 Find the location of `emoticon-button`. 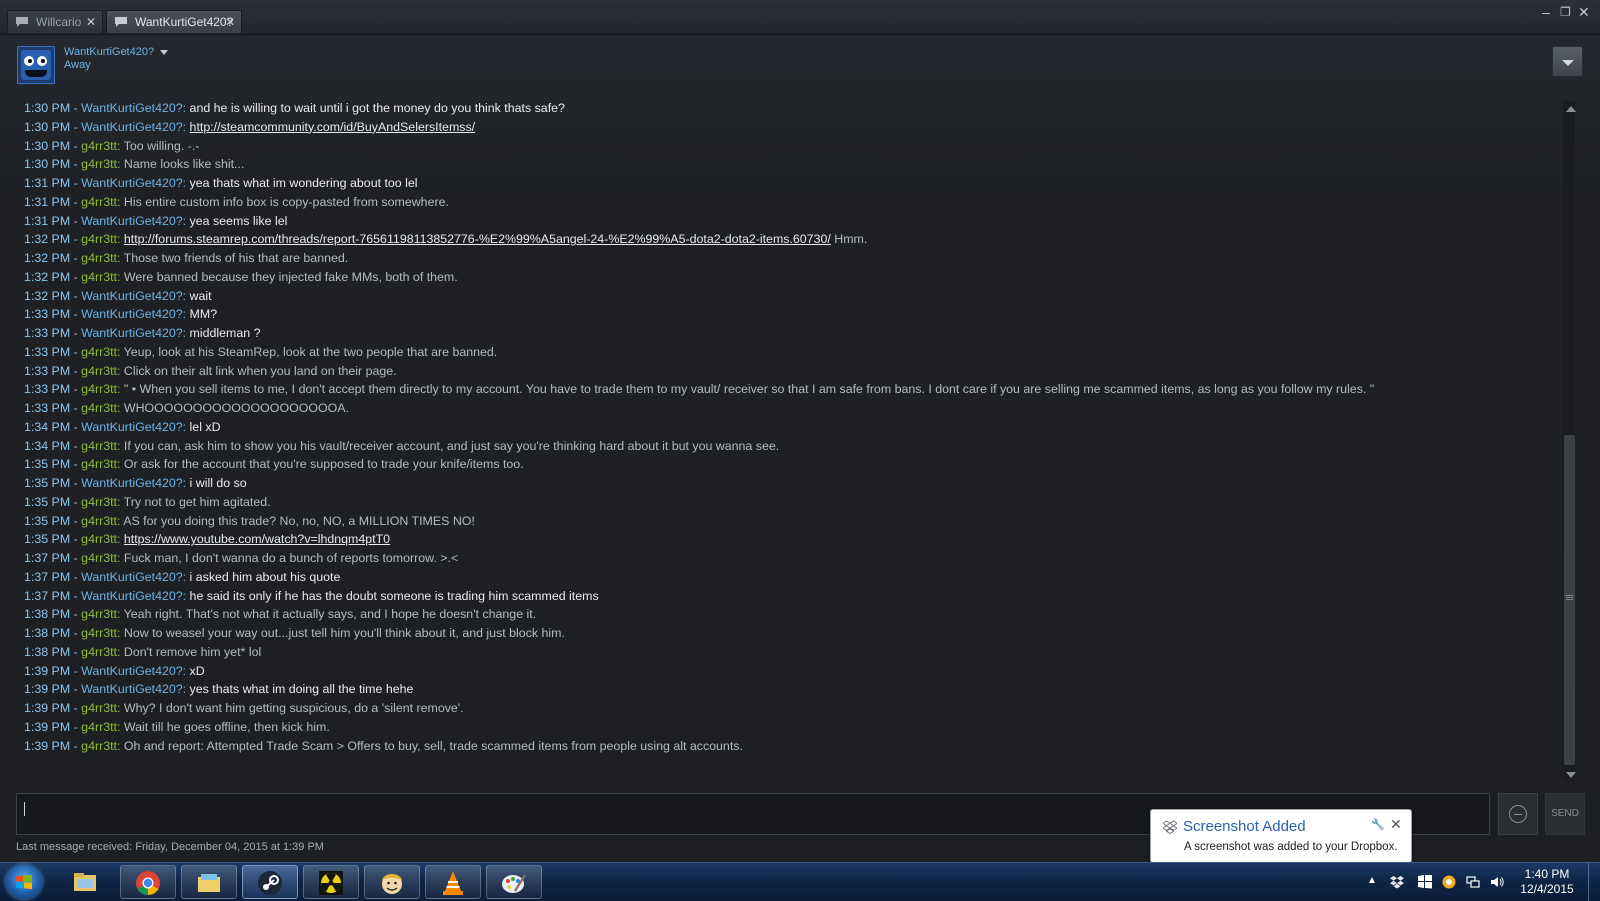

emoticon-button is located at coordinates (1518, 814).